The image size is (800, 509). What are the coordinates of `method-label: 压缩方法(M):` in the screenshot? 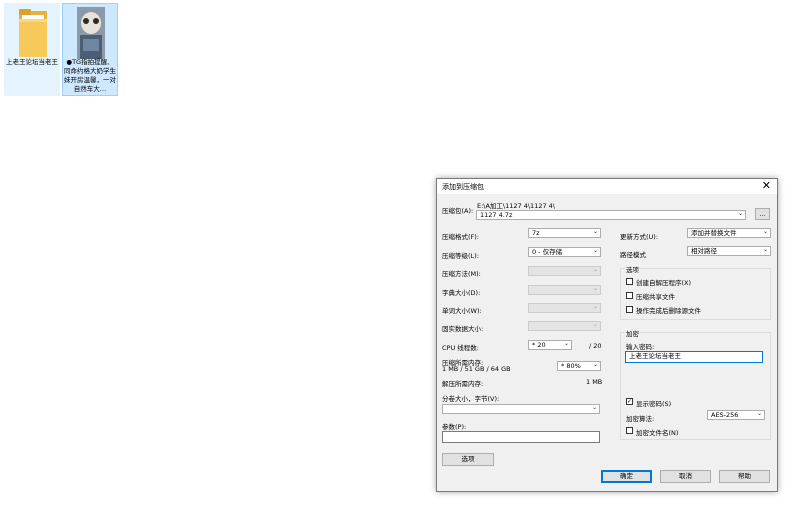 It's located at (461, 274).